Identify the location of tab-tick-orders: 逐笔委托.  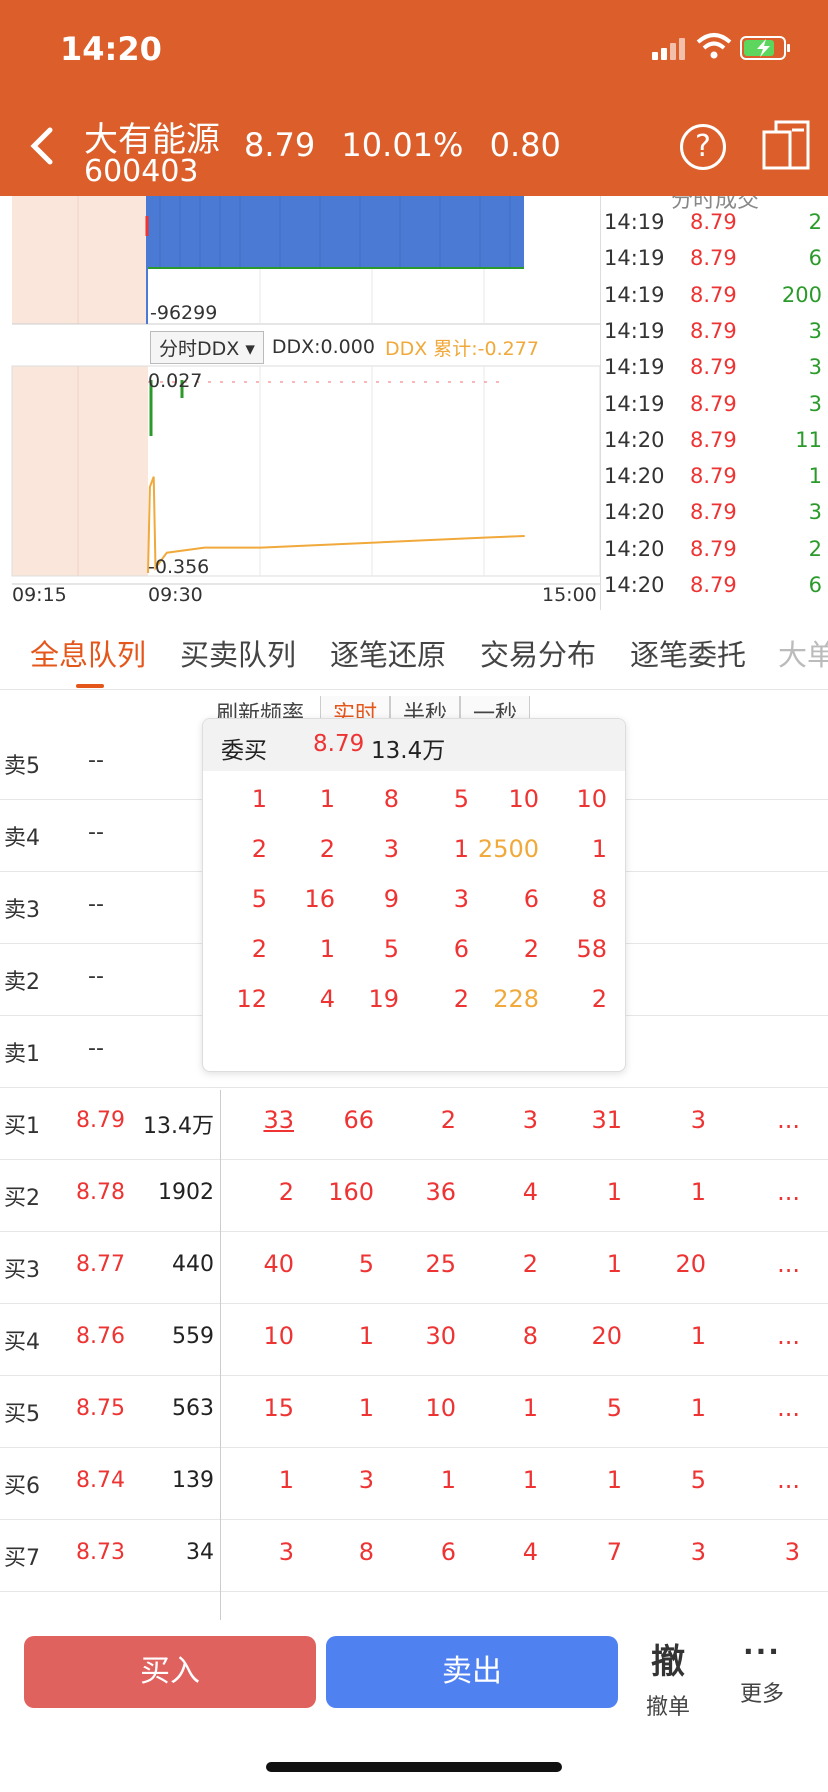
(688, 653).